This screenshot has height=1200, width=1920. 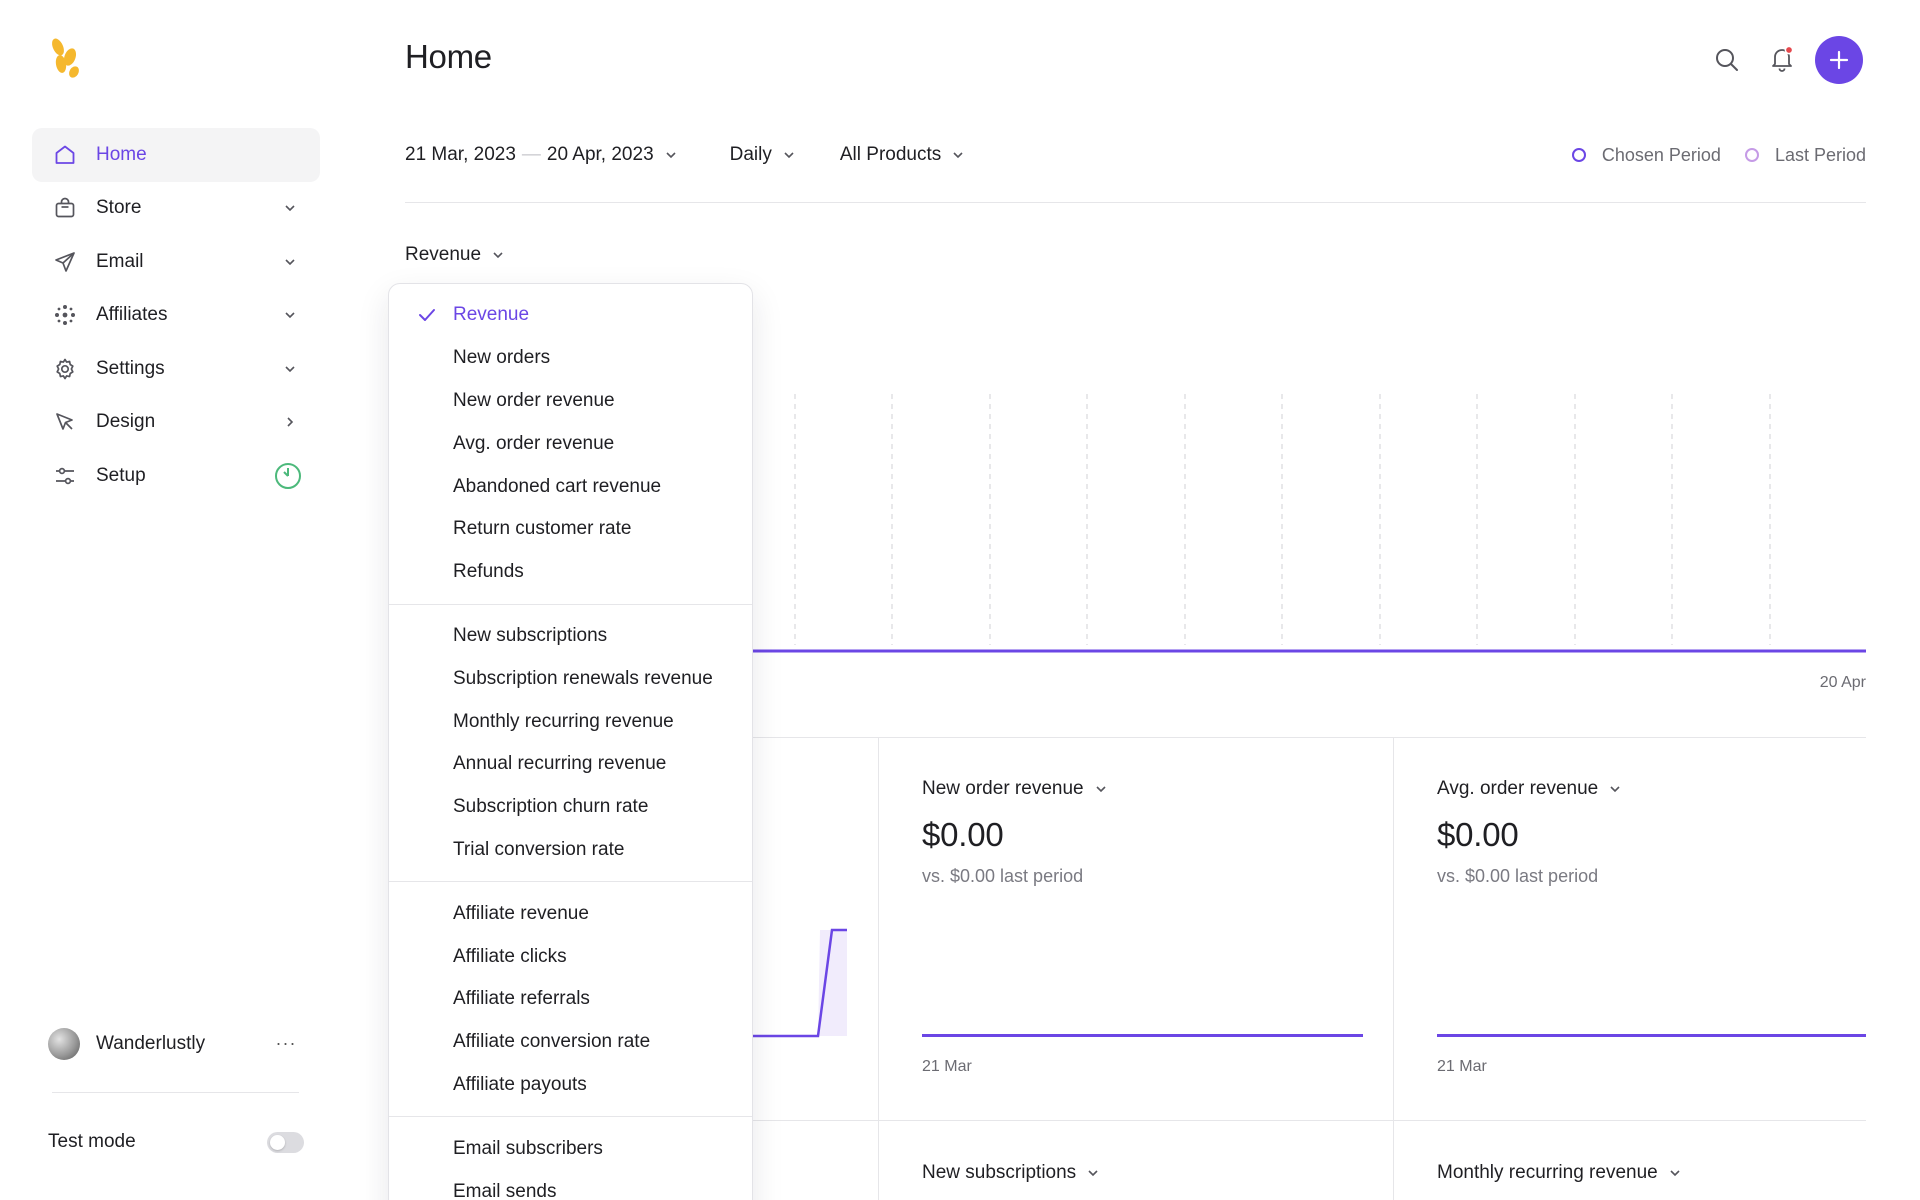 I want to click on metric-select: Revenue, so click(x=455, y=255).